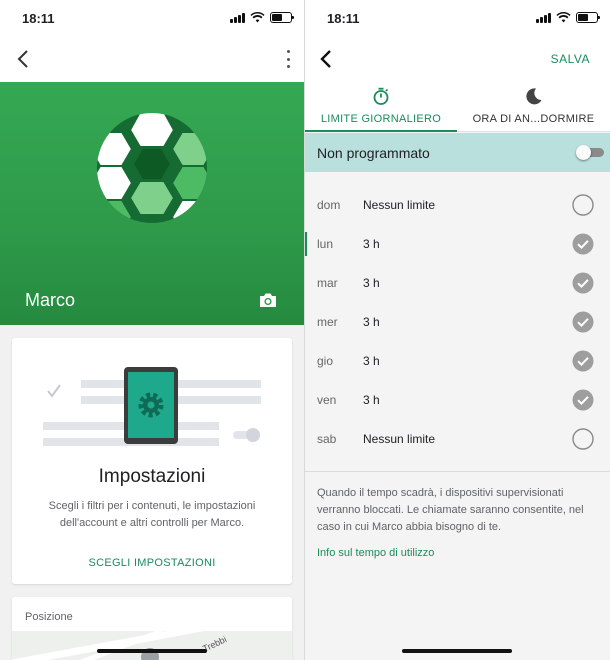  Describe the element at coordinates (457, 471) in the screenshot. I see `section-divider` at that location.